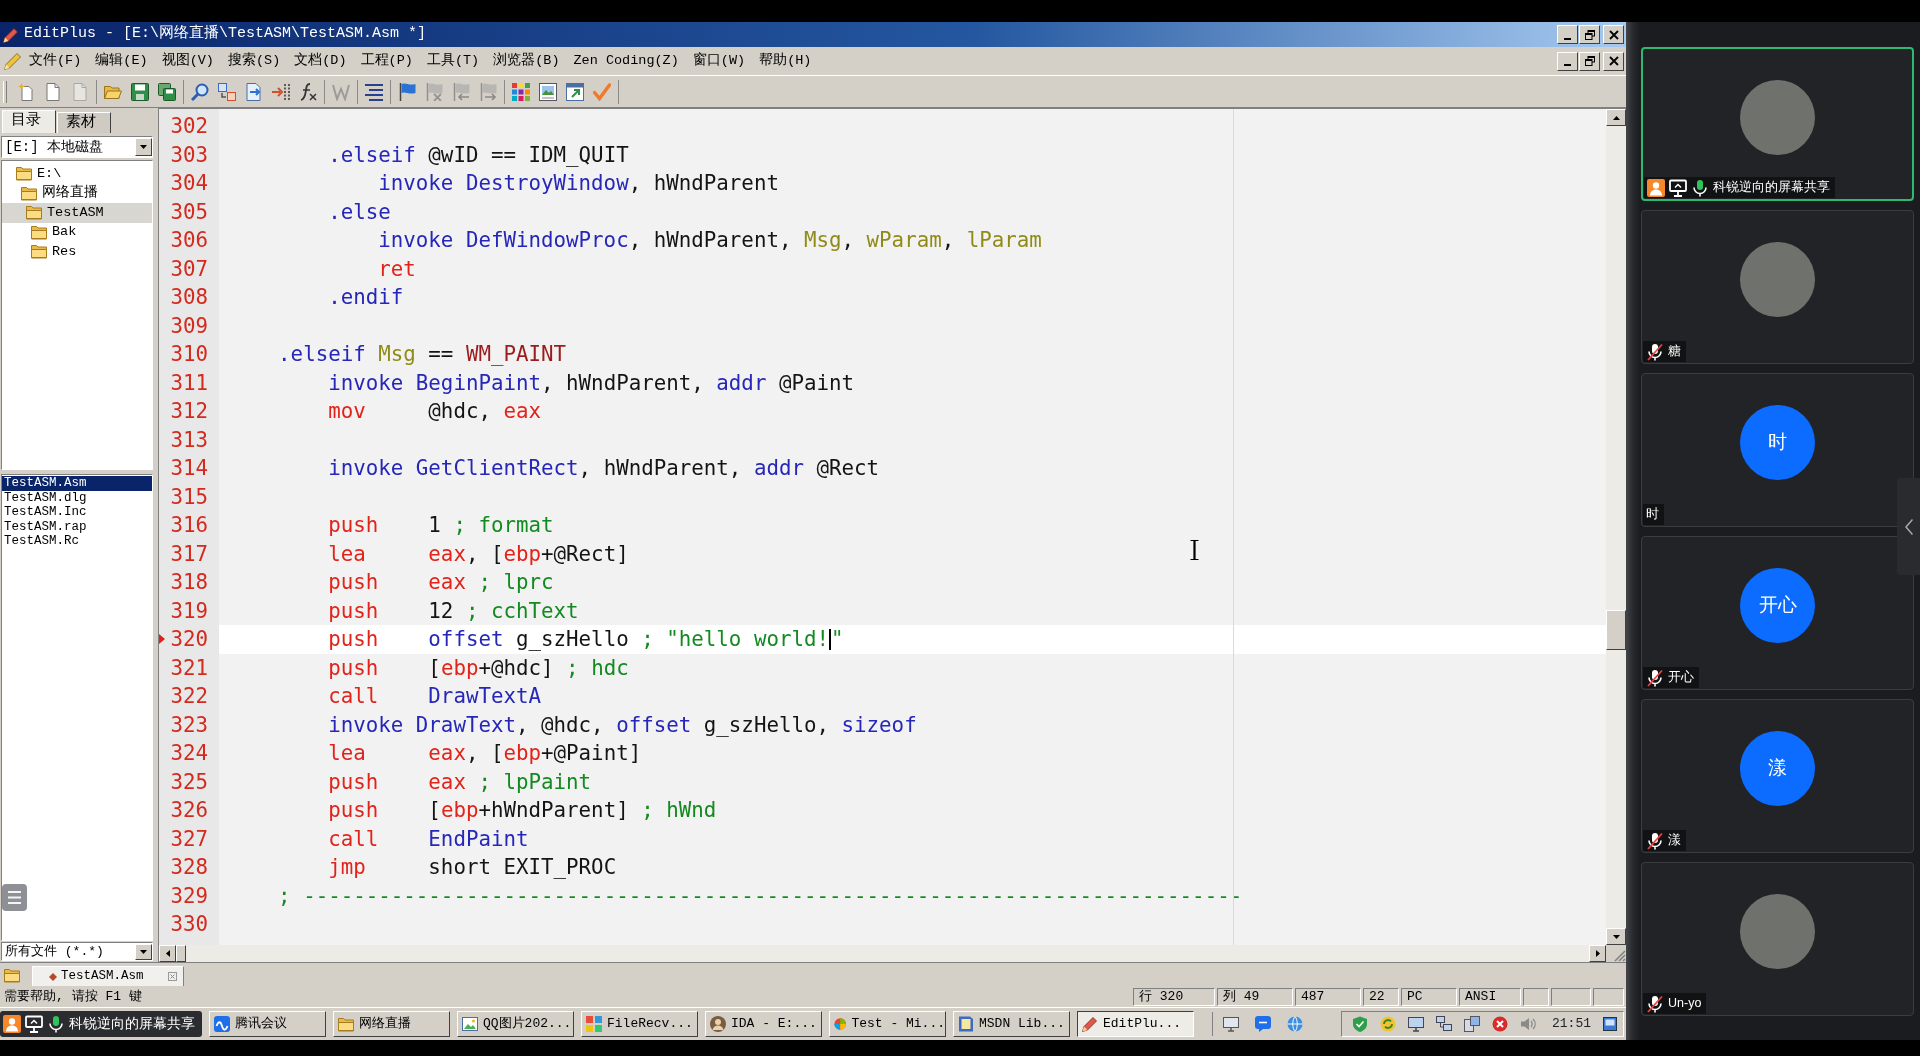 This screenshot has width=1920, height=1056. What do you see at coordinates (453, 61) in the screenshot?
I see `menu-item: 工具(T)` at bounding box center [453, 61].